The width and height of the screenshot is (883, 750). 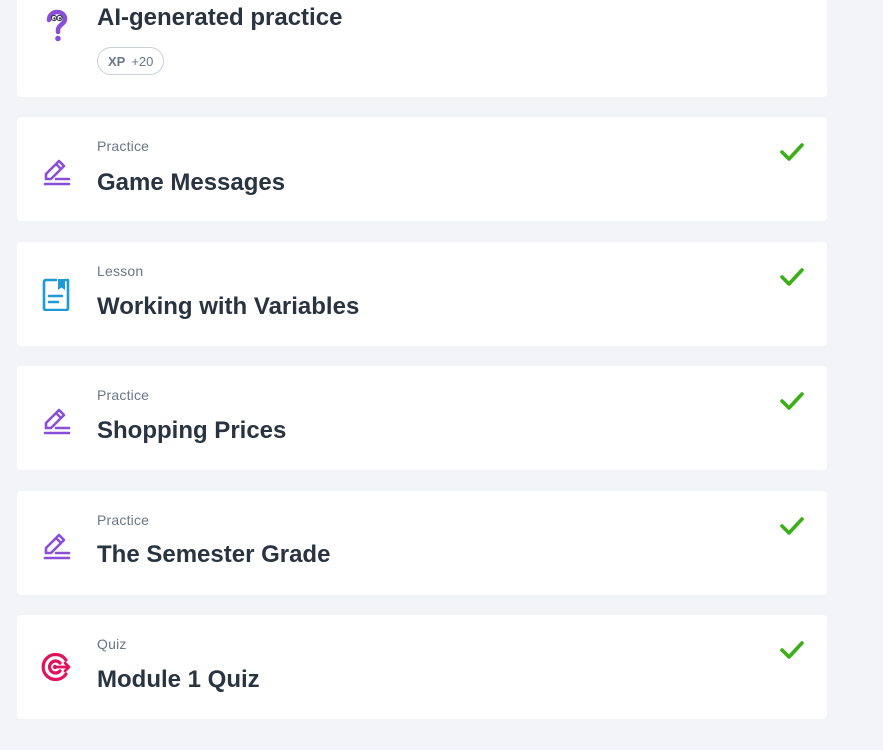 What do you see at coordinates (56, 25) in the screenshot?
I see `question-mark-icon` at bounding box center [56, 25].